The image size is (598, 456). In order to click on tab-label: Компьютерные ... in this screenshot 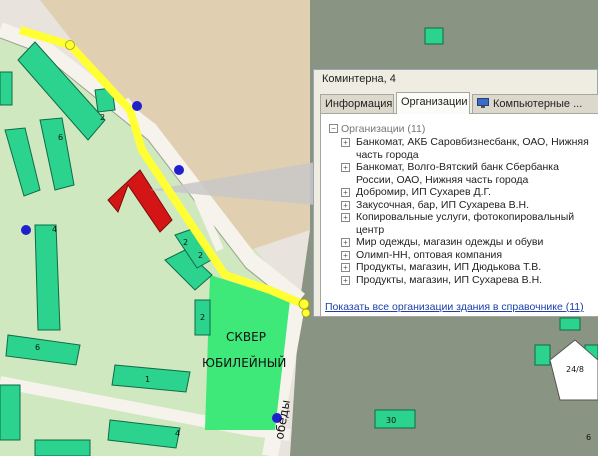, I will do `click(538, 104)`.